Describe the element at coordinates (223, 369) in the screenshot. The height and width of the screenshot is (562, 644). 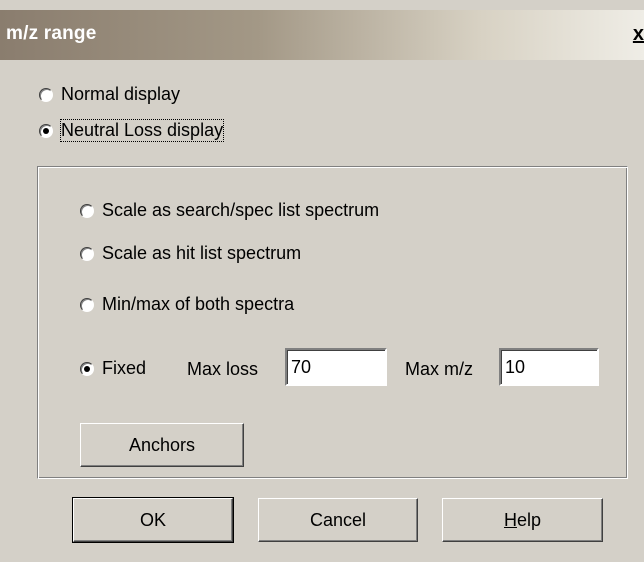
I see `max-loss-label: Max loss` at that location.